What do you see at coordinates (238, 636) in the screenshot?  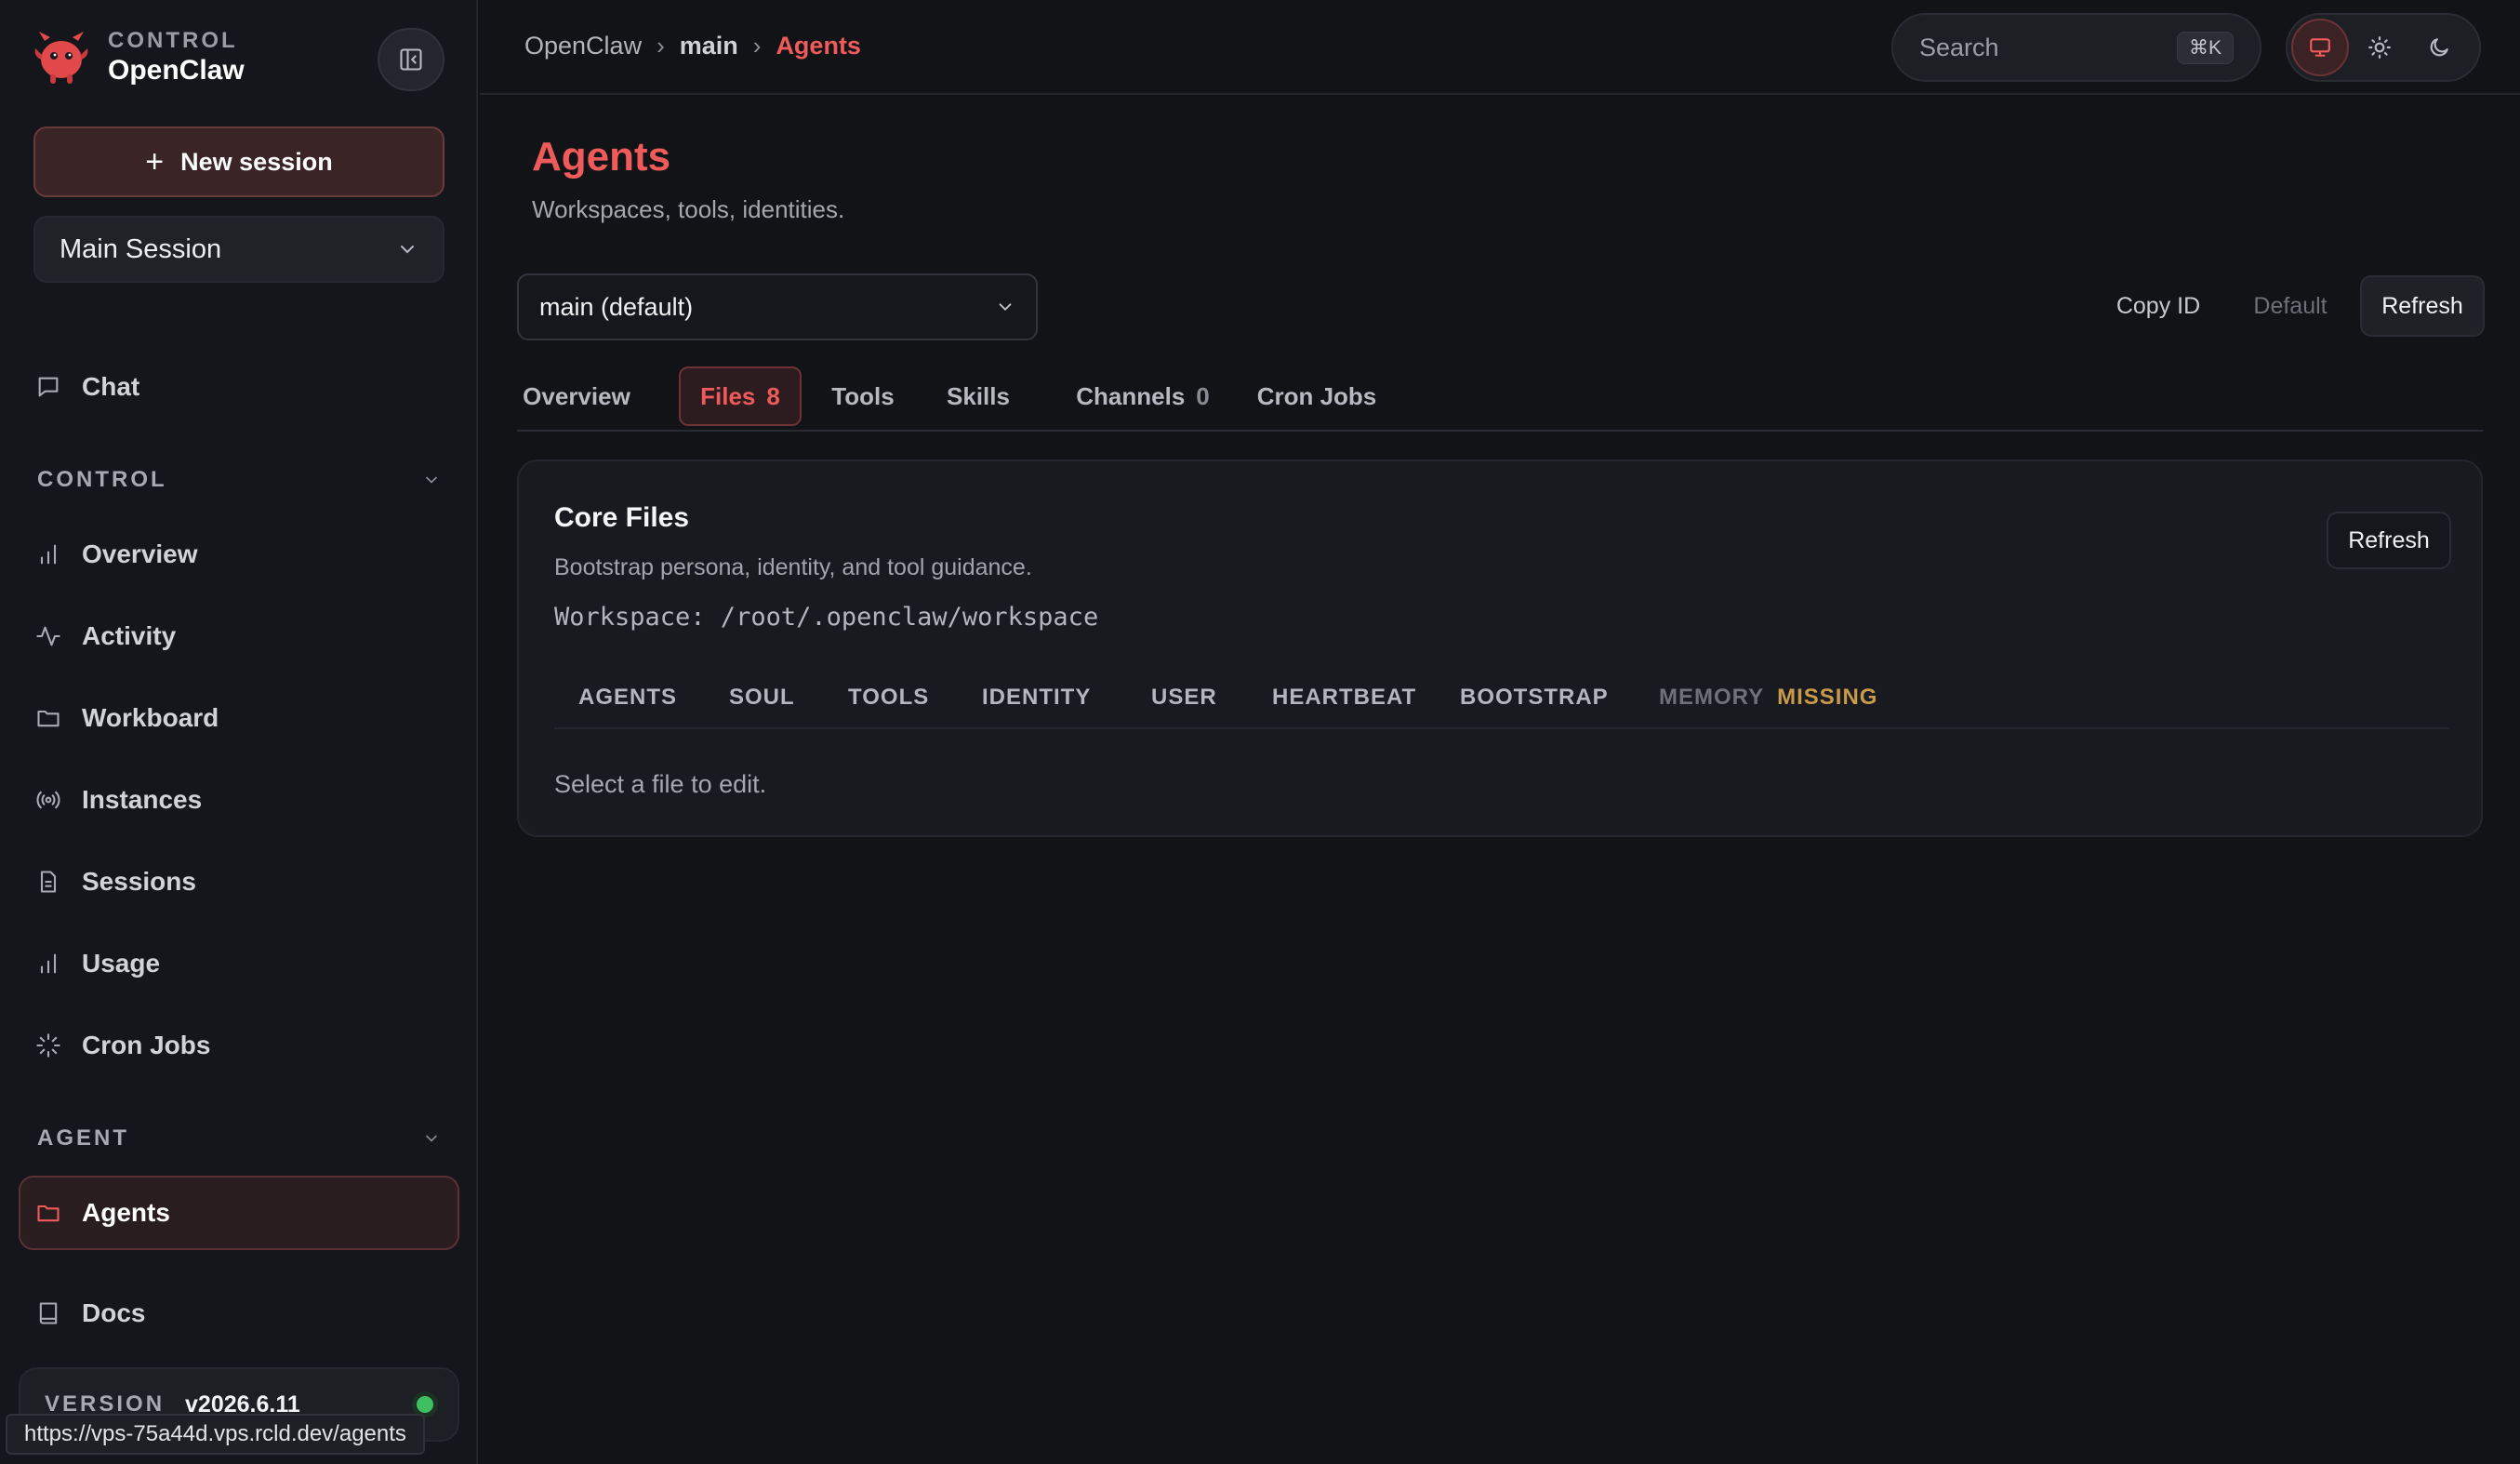 I see `sidebar-item-activity: Activity` at bounding box center [238, 636].